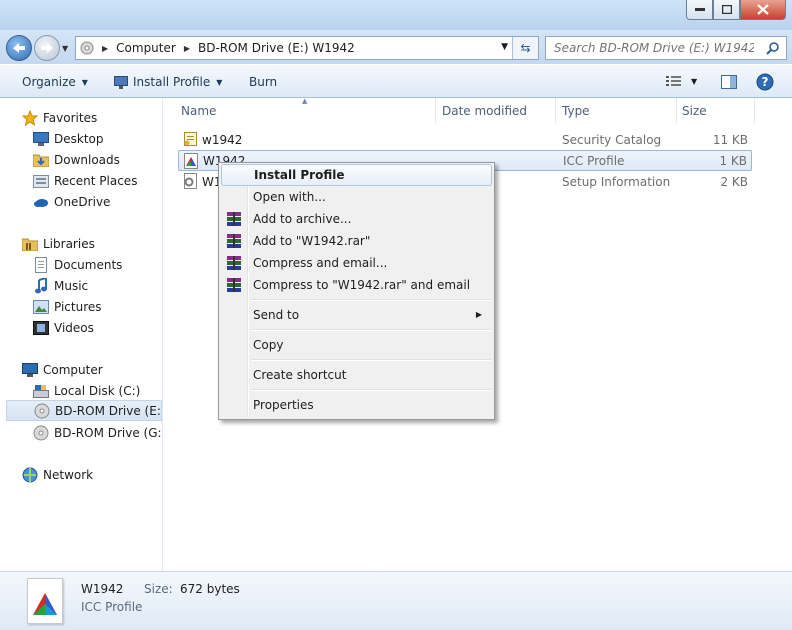  What do you see at coordinates (97, 138) in the screenshot?
I see `nav-desktop: Desktop` at bounding box center [97, 138].